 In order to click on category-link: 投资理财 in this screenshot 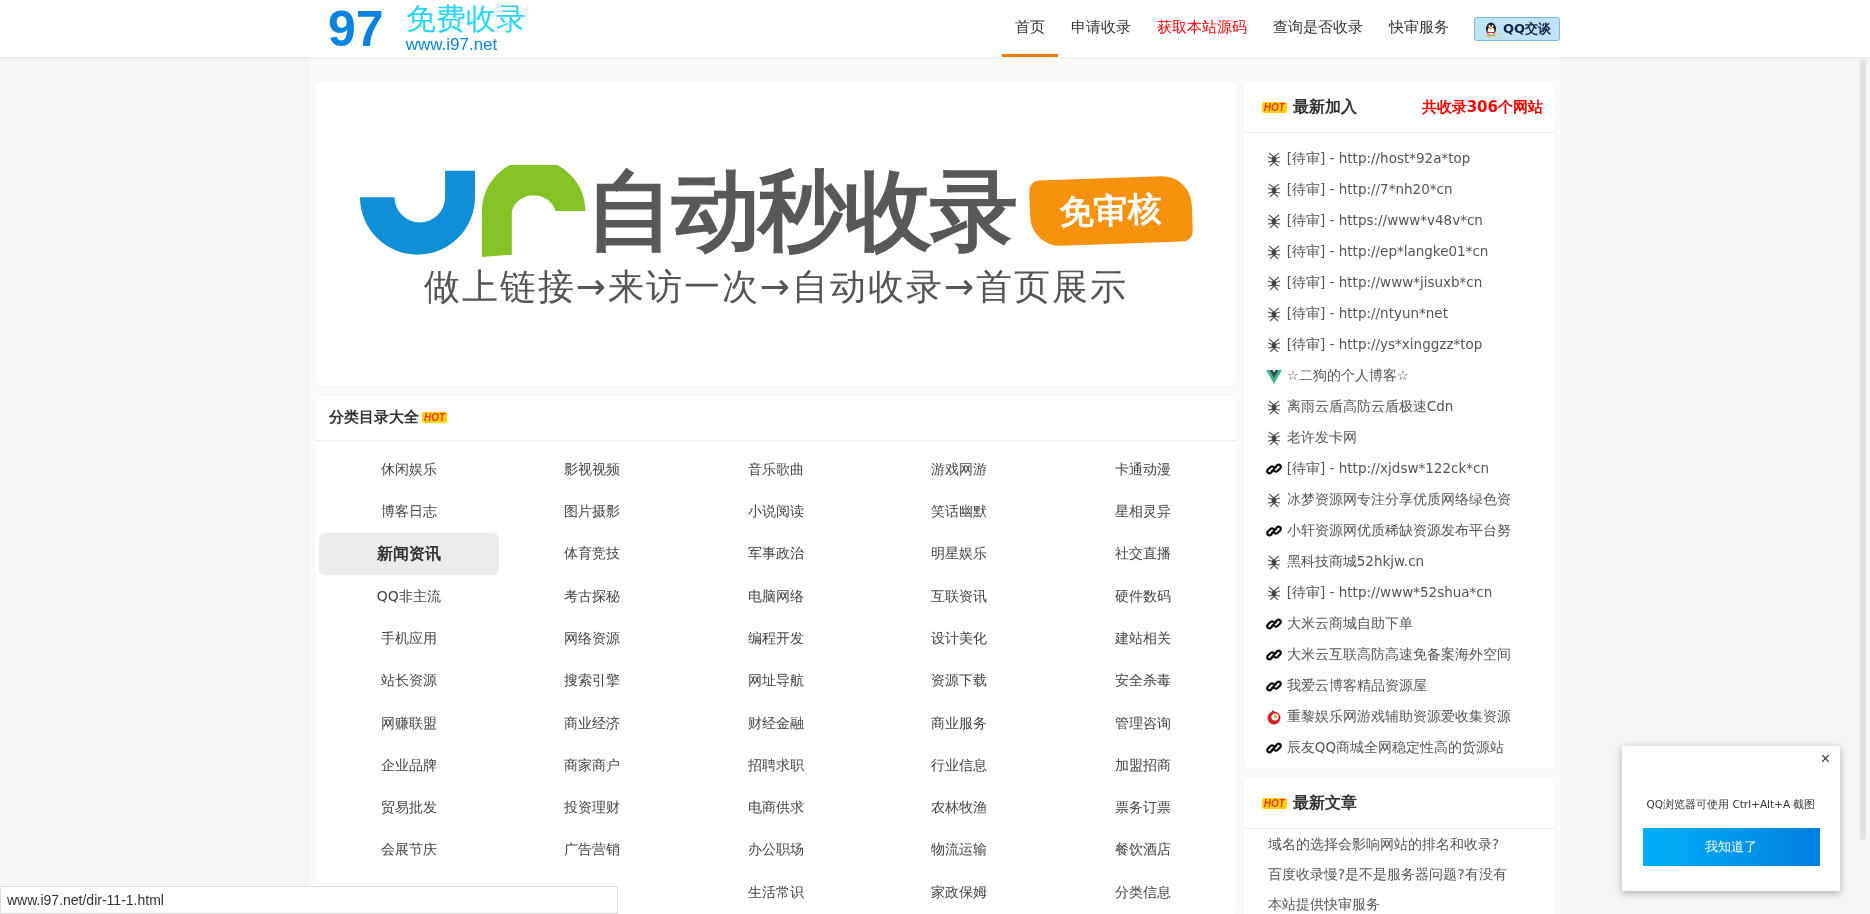, I will do `click(592, 808)`.